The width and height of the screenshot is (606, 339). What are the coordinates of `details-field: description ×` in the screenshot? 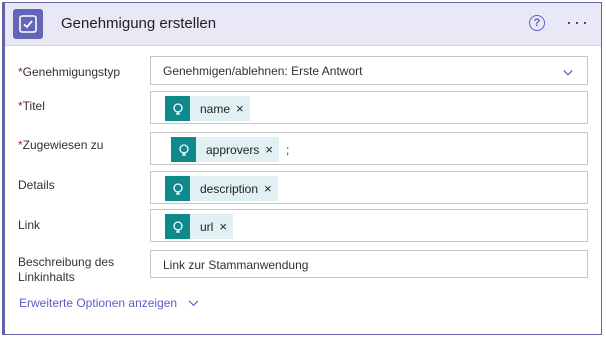 It's located at (369, 187).